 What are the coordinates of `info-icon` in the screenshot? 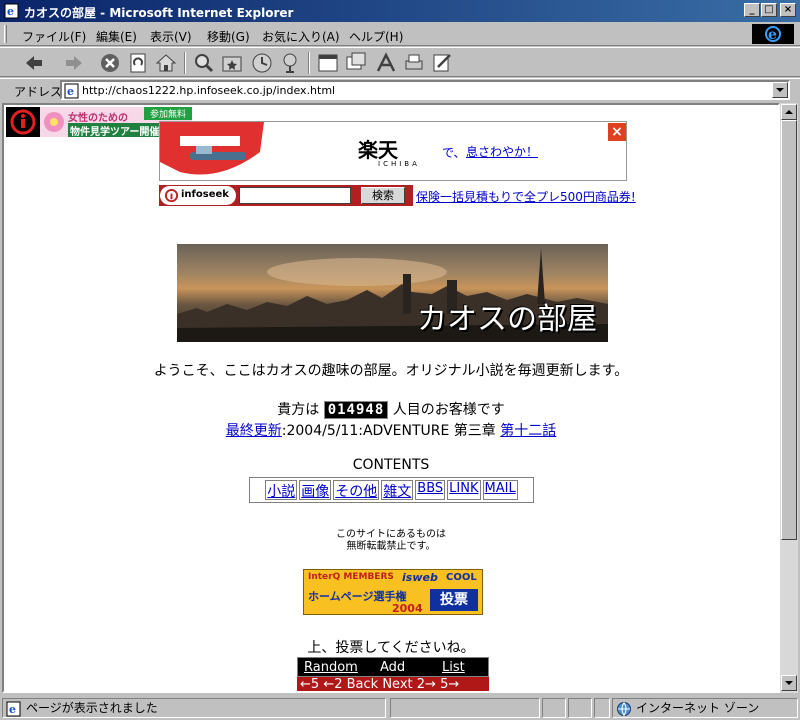 It's located at (23, 122).